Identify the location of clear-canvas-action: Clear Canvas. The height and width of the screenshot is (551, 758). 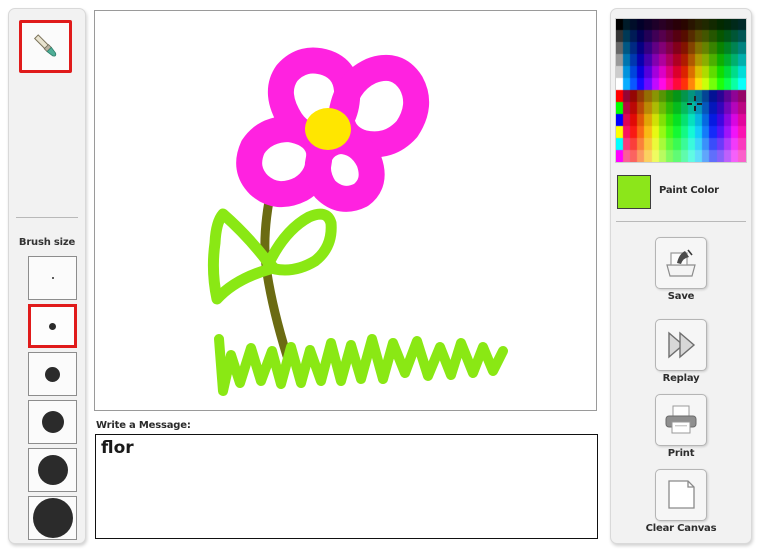
(681, 501).